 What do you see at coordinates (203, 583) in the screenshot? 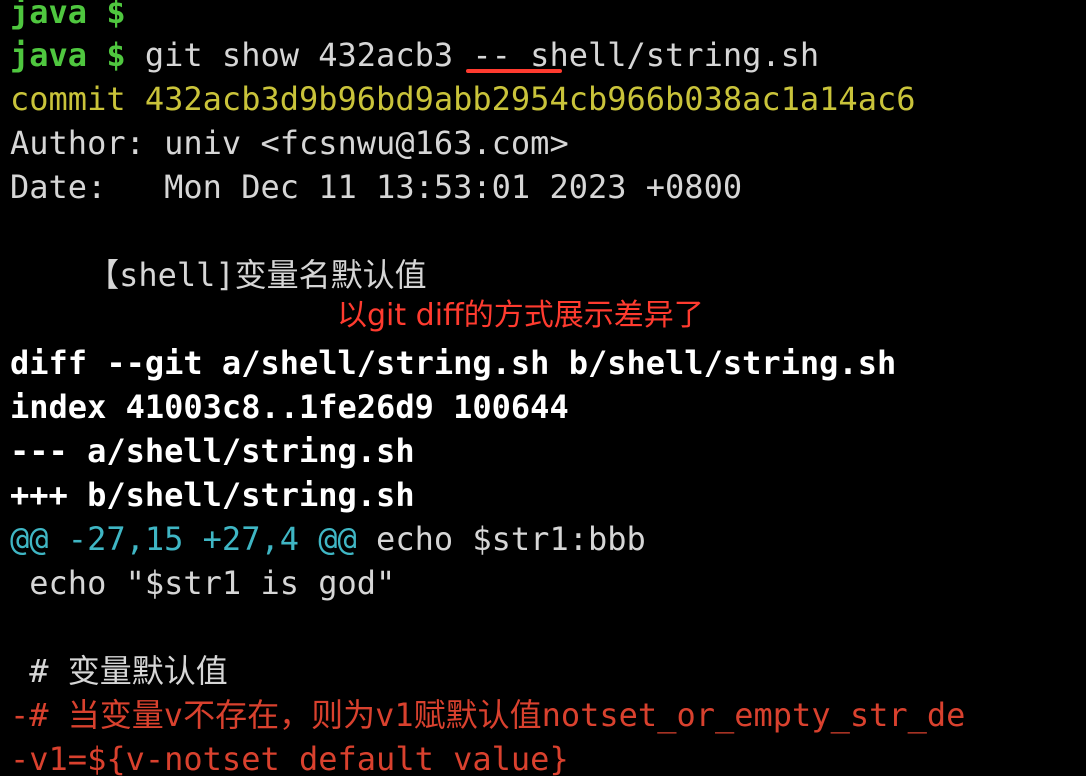
I see `diff-context-line: echo "$str1 is god"` at bounding box center [203, 583].